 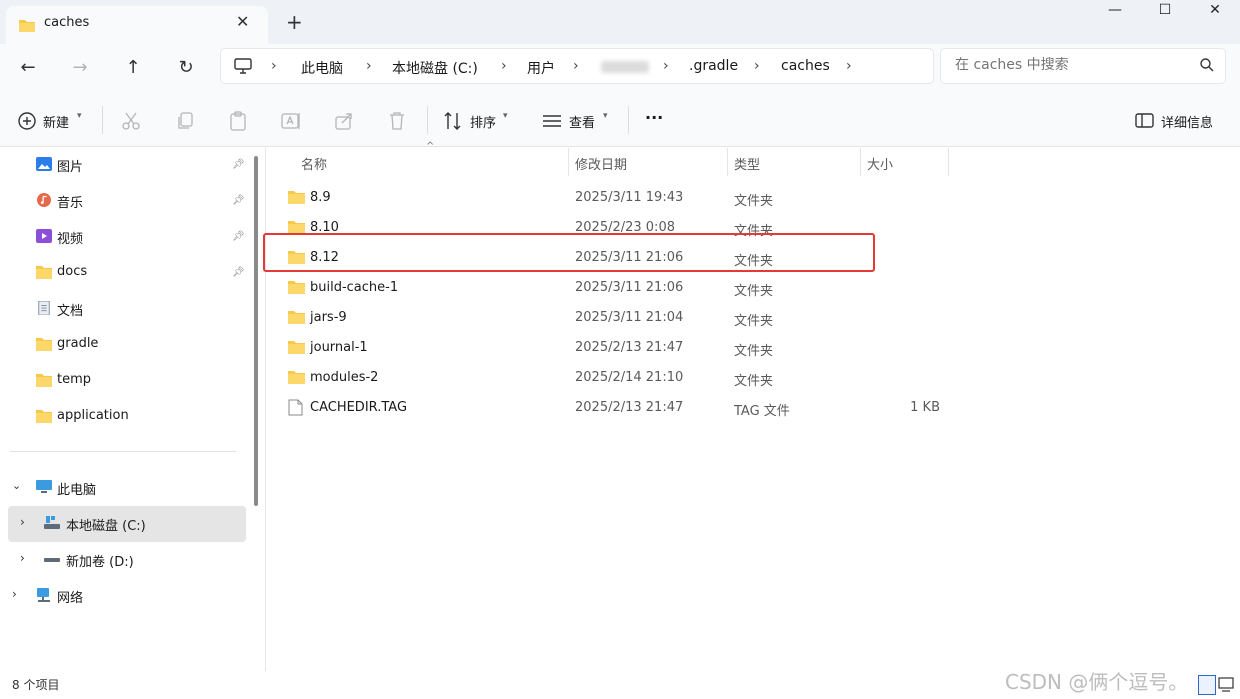 I want to click on pane-divider, so click(x=265, y=409).